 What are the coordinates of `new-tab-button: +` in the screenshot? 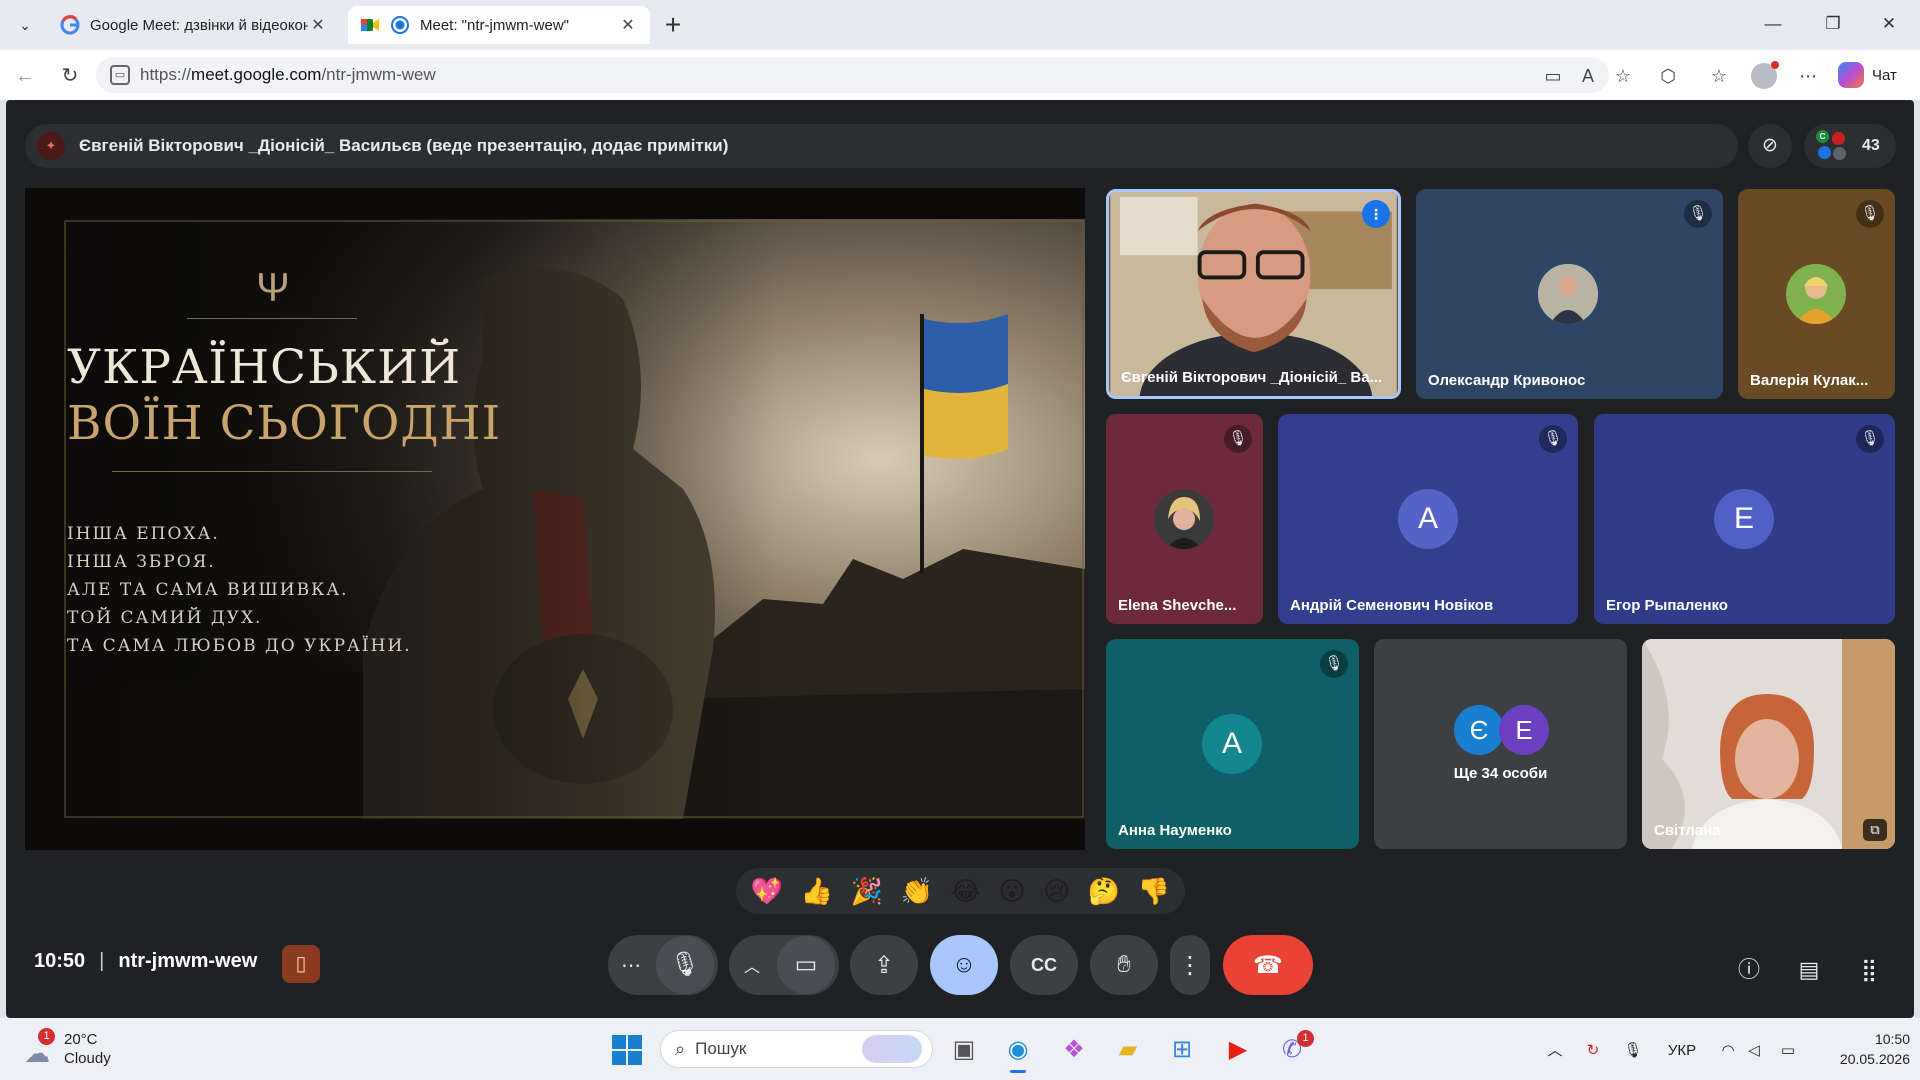 It's located at (673, 25).